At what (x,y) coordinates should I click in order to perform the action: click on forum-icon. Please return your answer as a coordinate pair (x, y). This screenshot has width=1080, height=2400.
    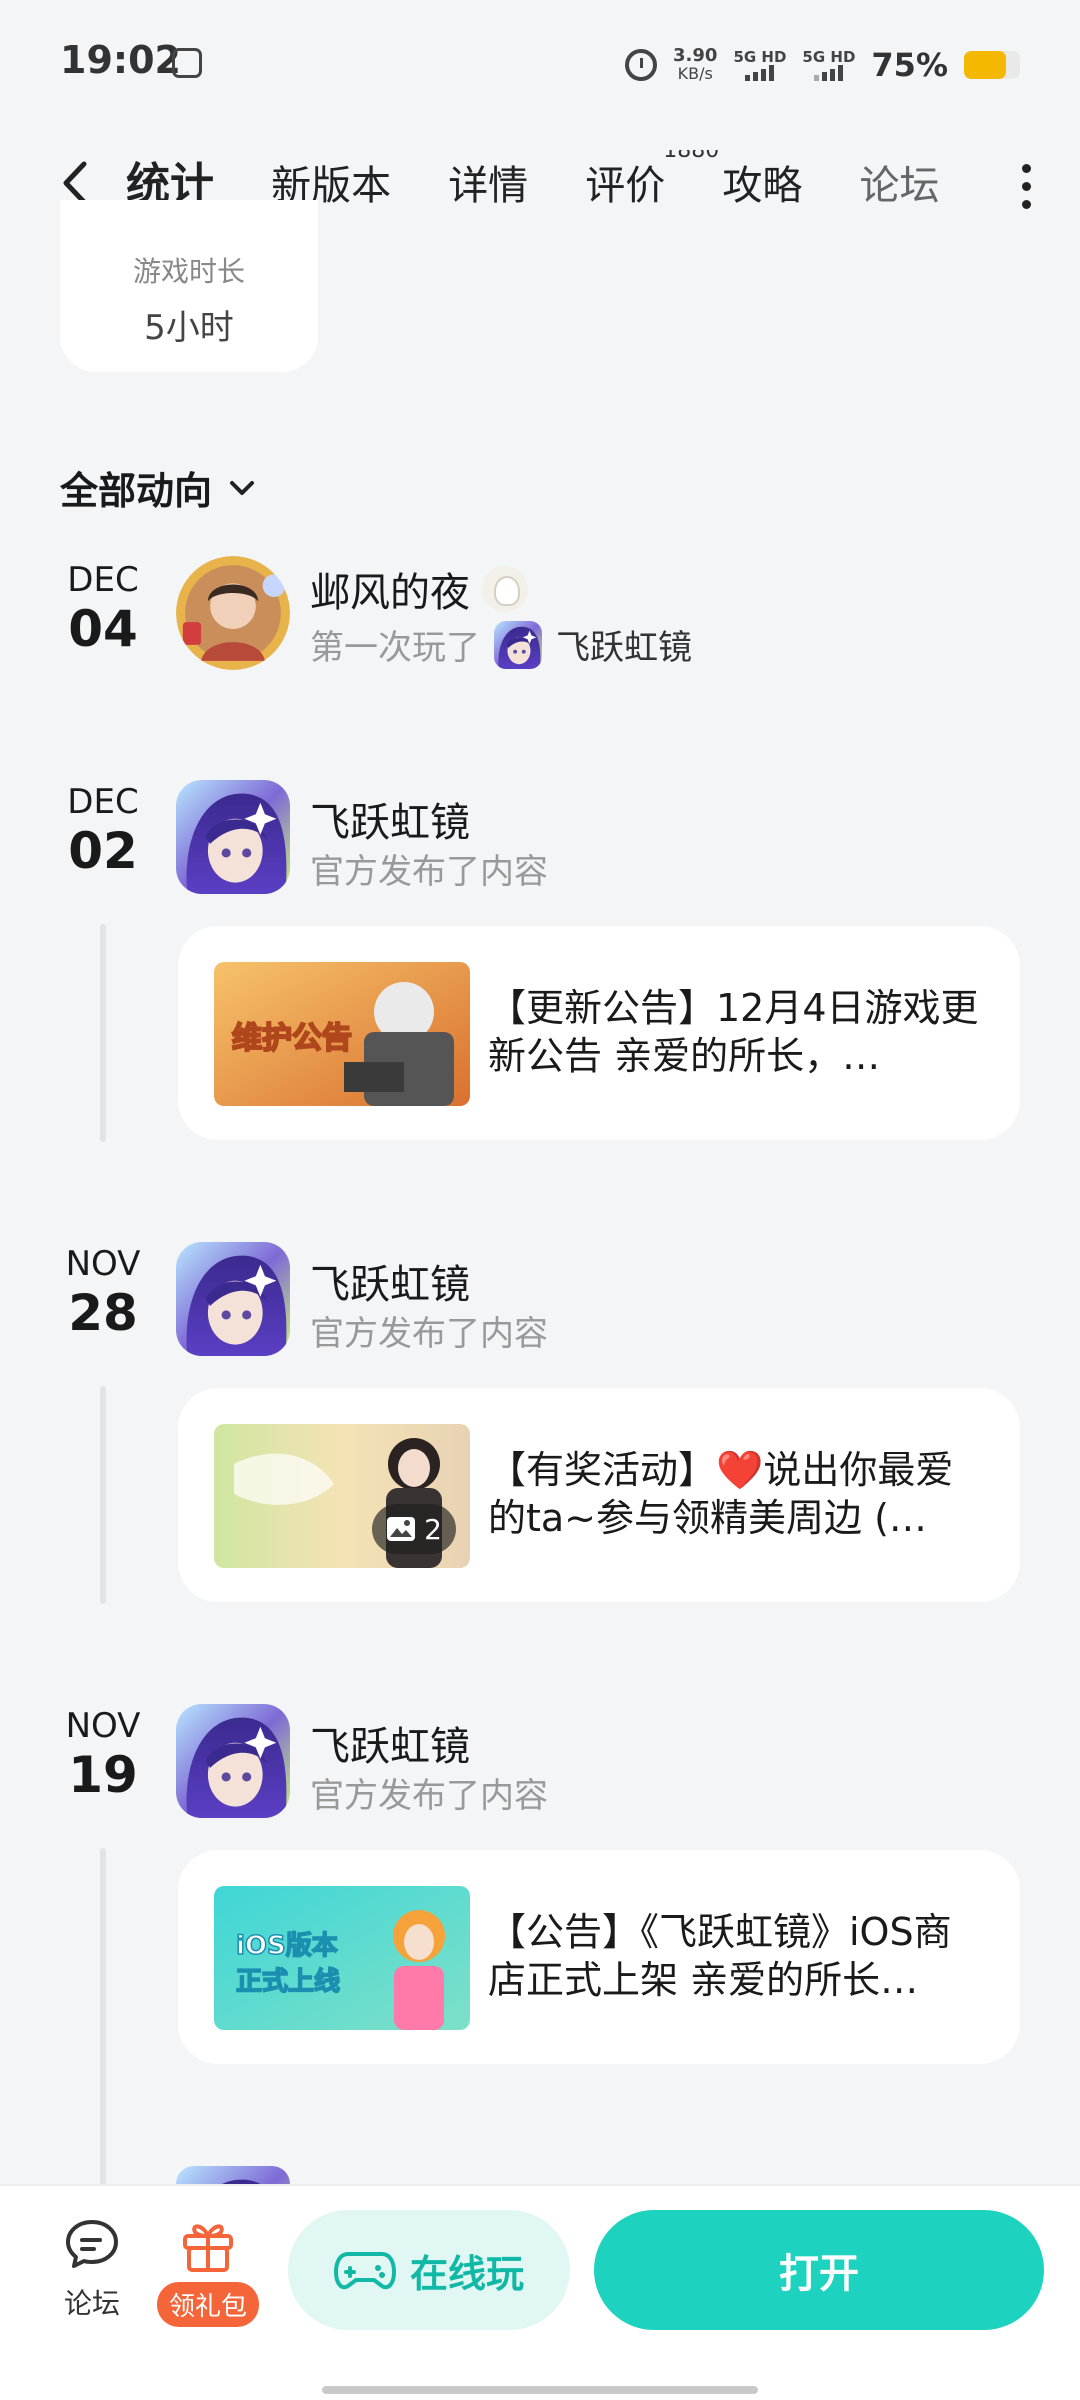
    Looking at the image, I should click on (92, 2244).